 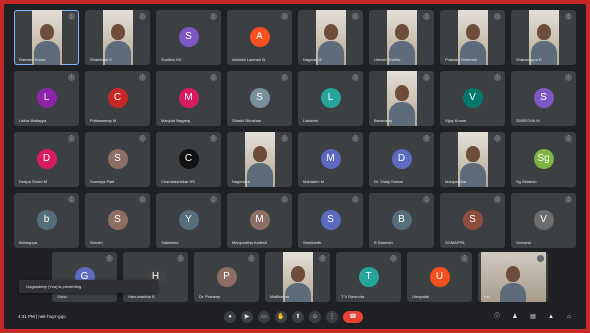 I want to click on participant-tile: Sg ⋮ Sg Siddesh, so click(x=543, y=159).